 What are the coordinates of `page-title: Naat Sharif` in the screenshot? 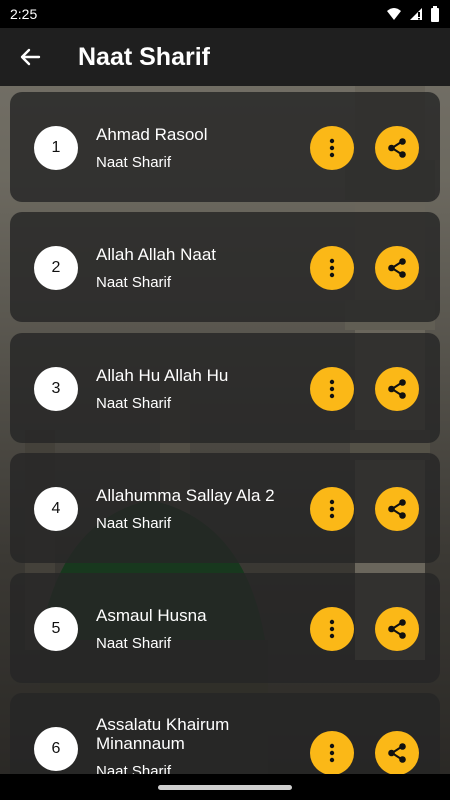 It's located at (144, 56).